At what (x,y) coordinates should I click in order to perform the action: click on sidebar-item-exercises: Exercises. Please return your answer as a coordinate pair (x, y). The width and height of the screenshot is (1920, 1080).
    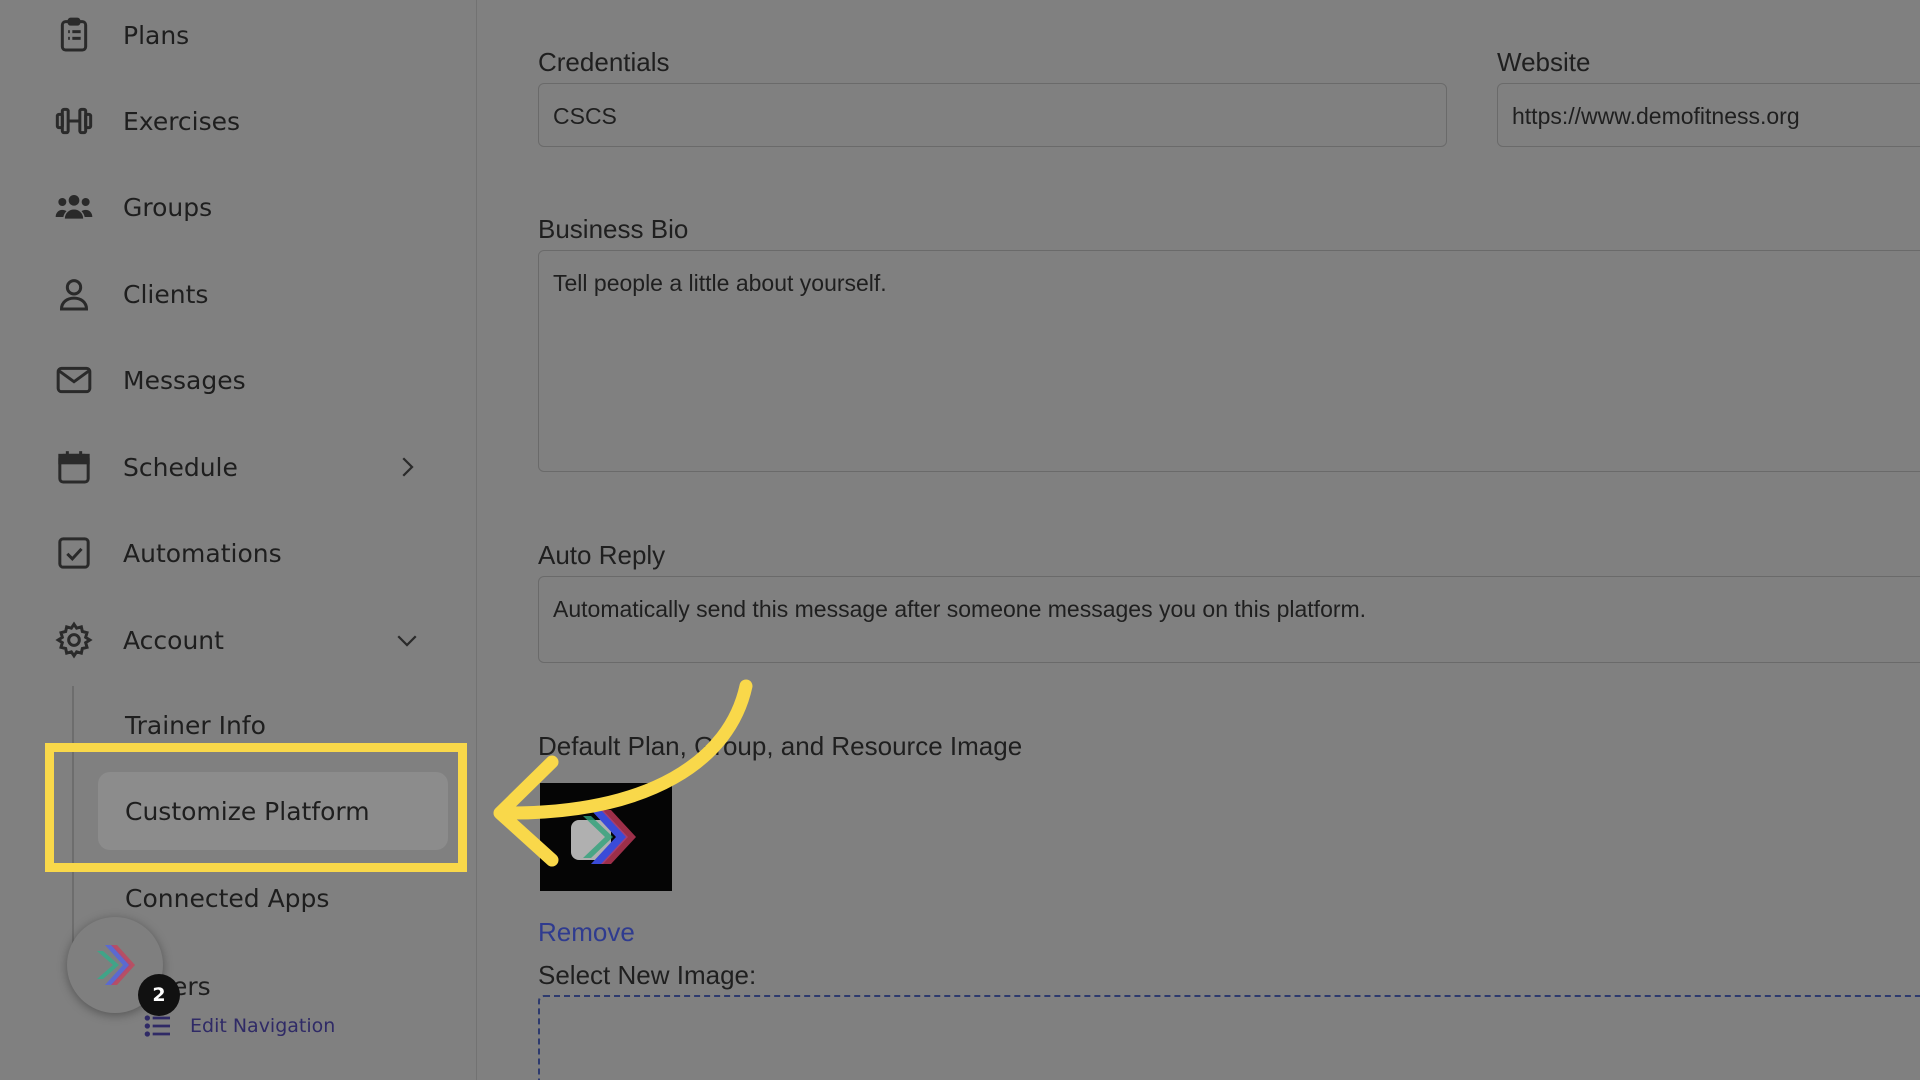
    Looking at the image, I should click on (238, 121).